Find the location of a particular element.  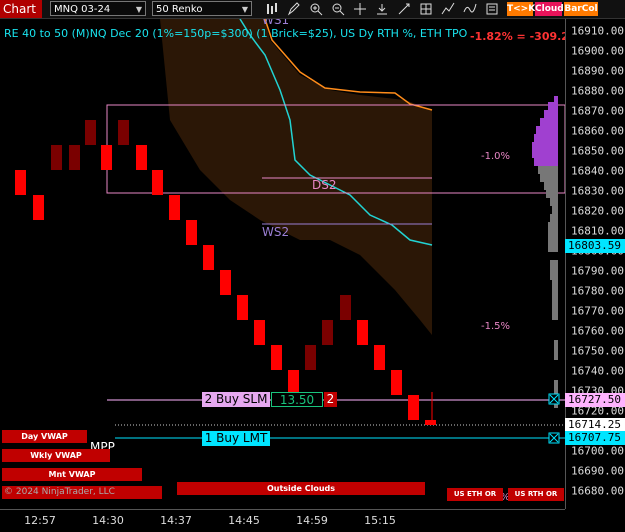

ws2-label: WS2 is located at coordinates (275, 232).